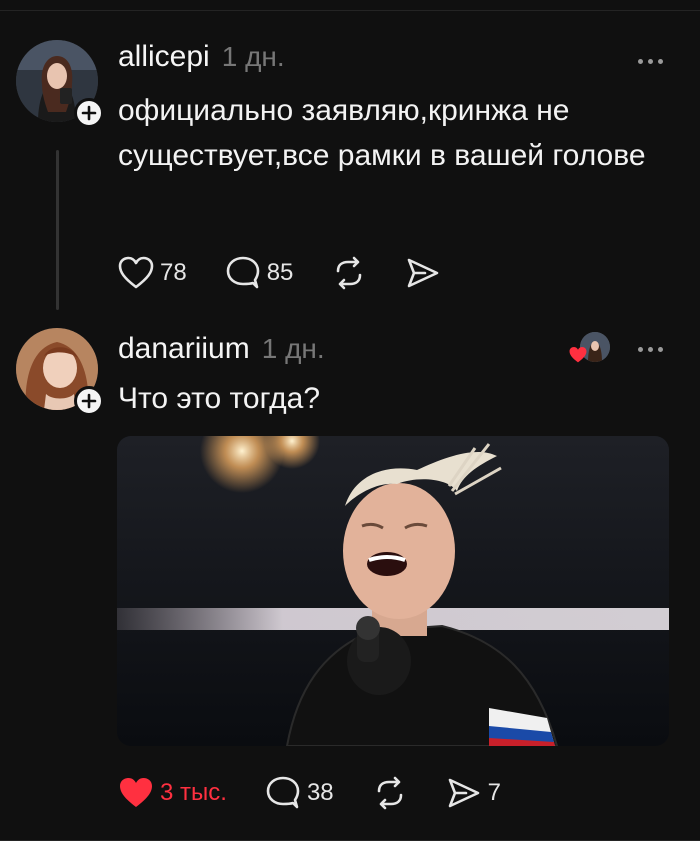  What do you see at coordinates (298, 273) in the screenshot?
I see `post-actions: 78 85` at bounding box center [298, 273].